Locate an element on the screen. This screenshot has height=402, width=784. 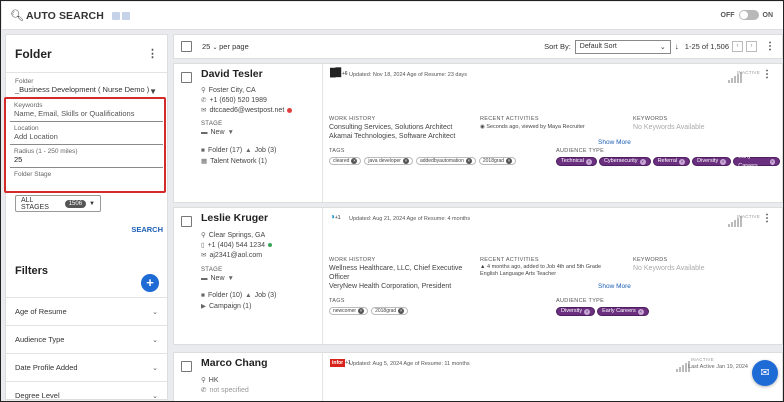
filter-degree-level: Degree Level ⌄ is located at coordinates (86, 391).